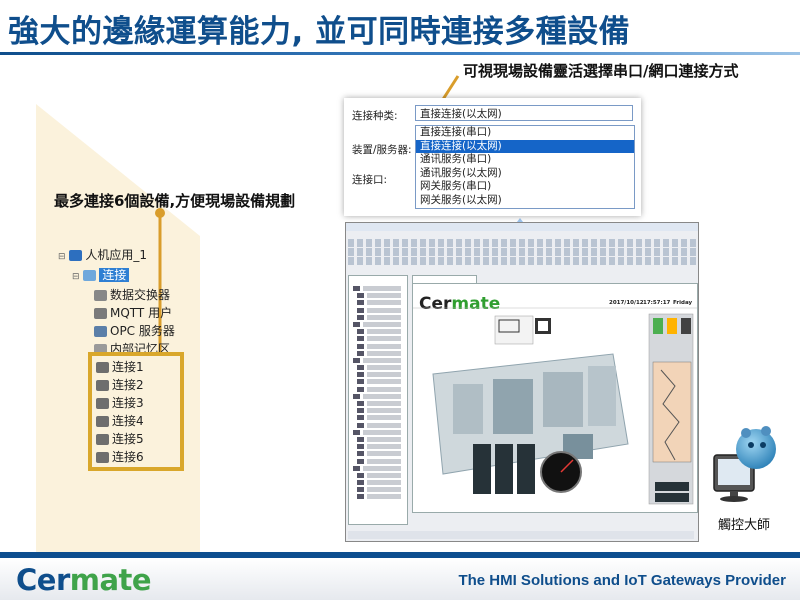 The height and width of the screenshot is (600, 800). What do you see at coordinates (100, 313) in the screenshot?
I see `mqtt-icon` at bounding box center [100, 313].